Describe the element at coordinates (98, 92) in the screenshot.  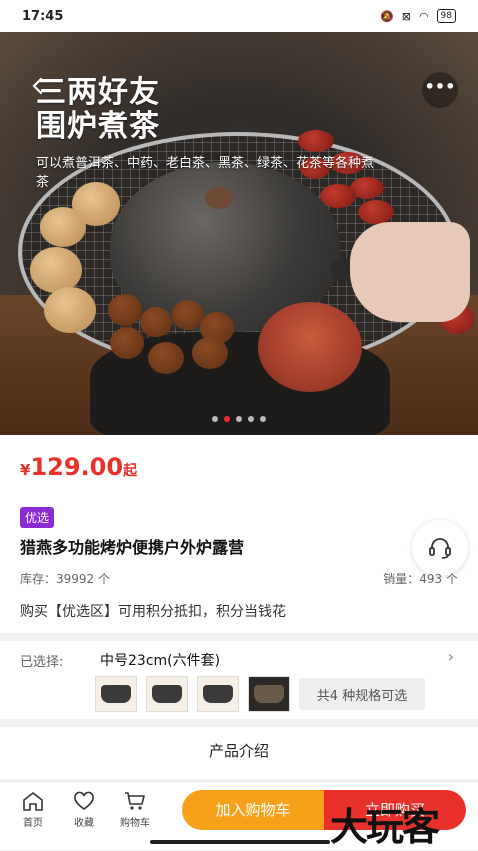
I see `hero-title-line1: 三两好友` at that location.